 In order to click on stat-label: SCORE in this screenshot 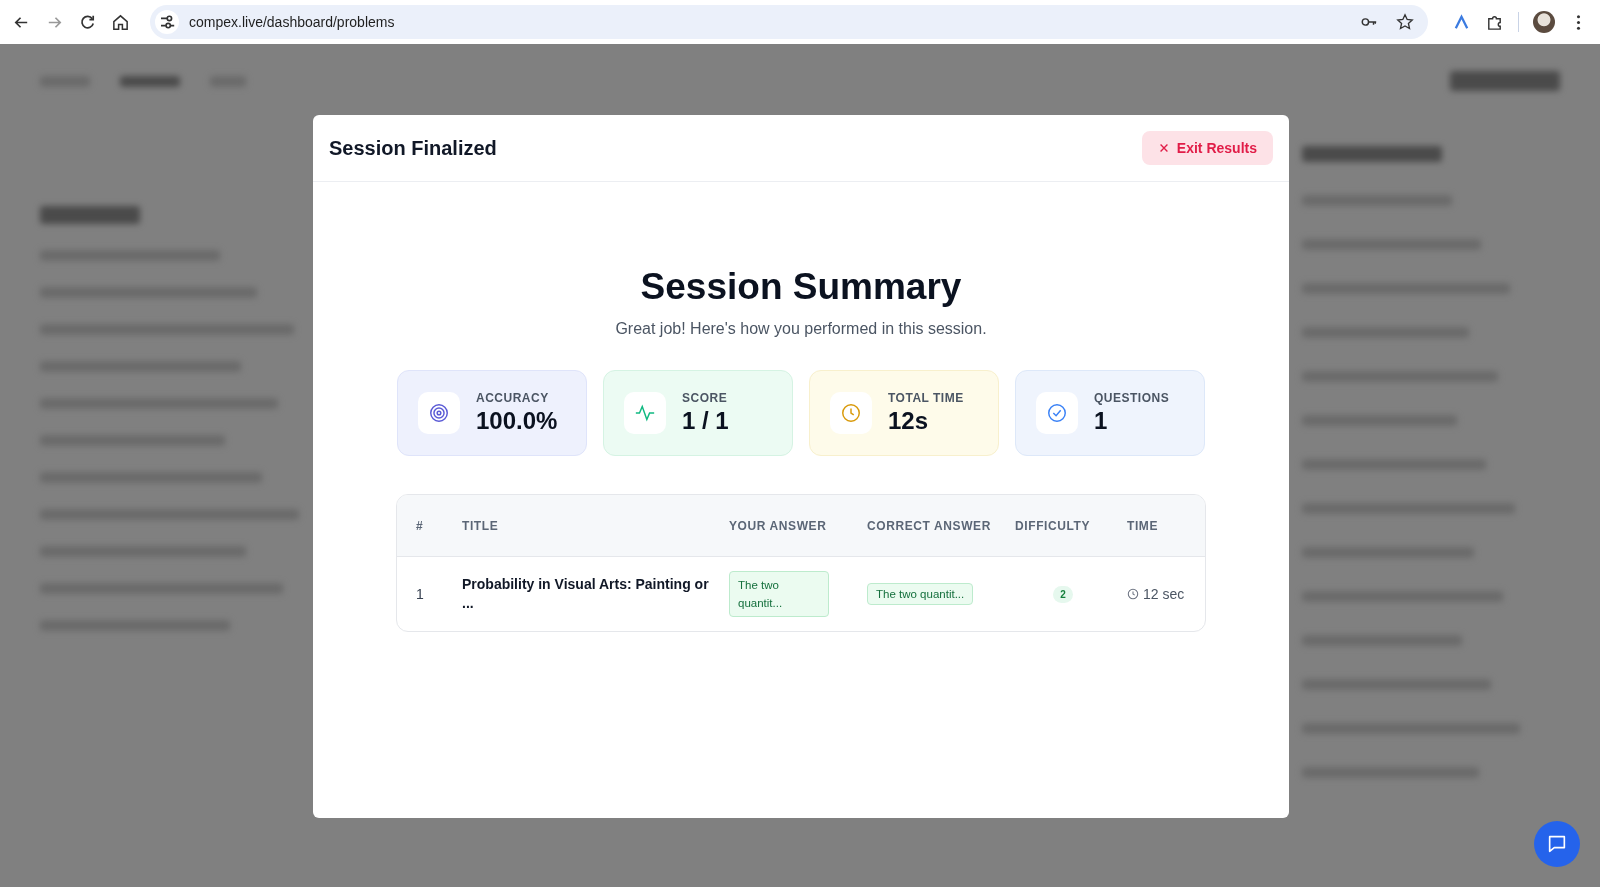, I will do `click(705, 398)`.